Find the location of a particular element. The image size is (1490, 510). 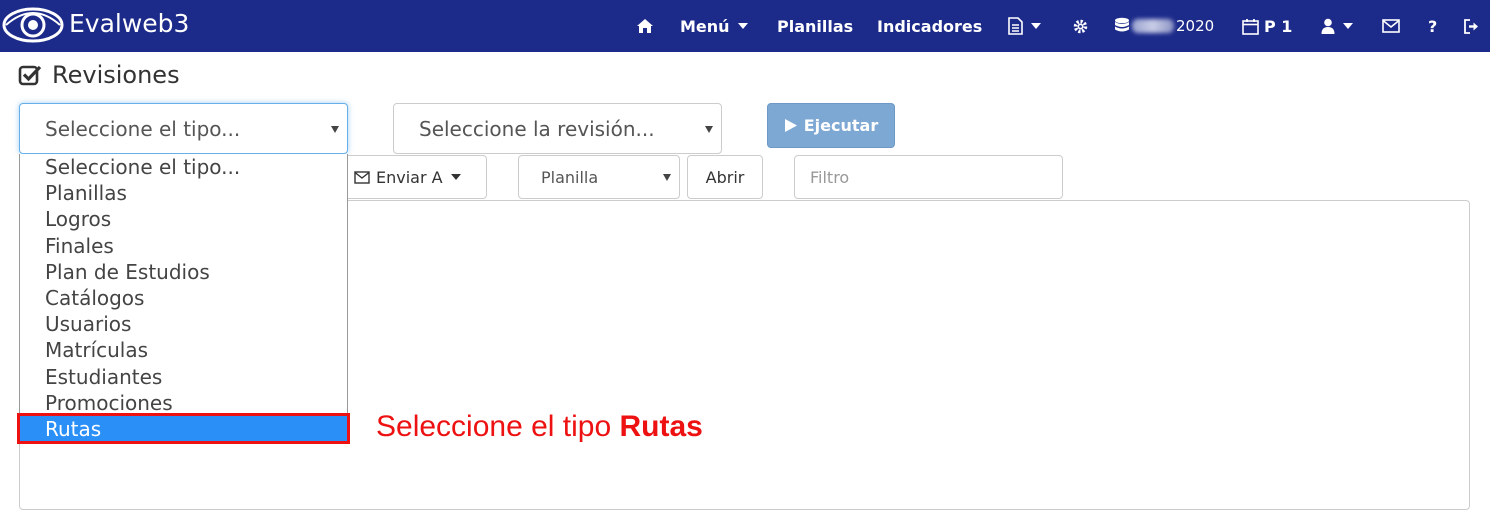

annotation-lead: Seleccione el tipo is located at coordinates (494, 426).